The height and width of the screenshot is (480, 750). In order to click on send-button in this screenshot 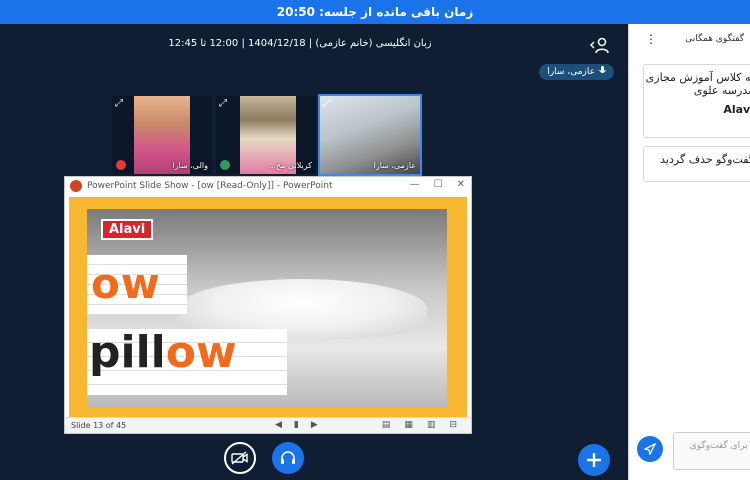, I will do `click(650, 449)`.